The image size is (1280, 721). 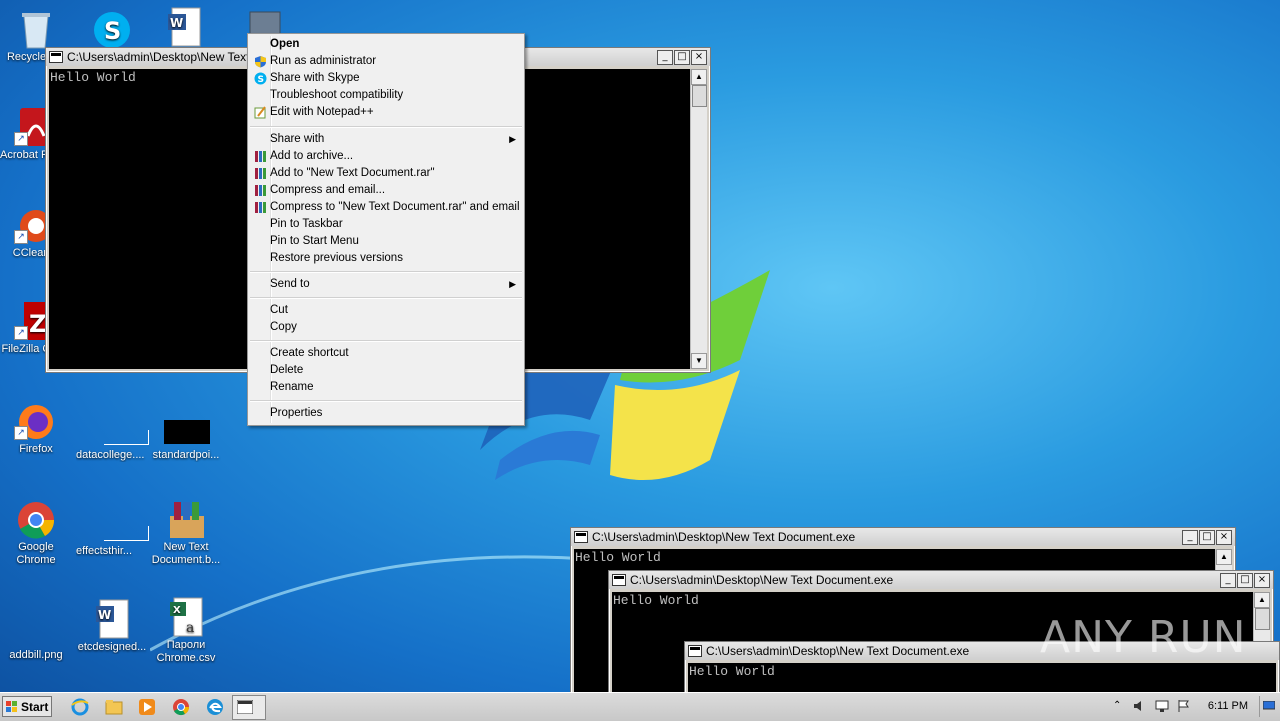 I want to click on recycle-bin-icon, so click(x=36, y=28).